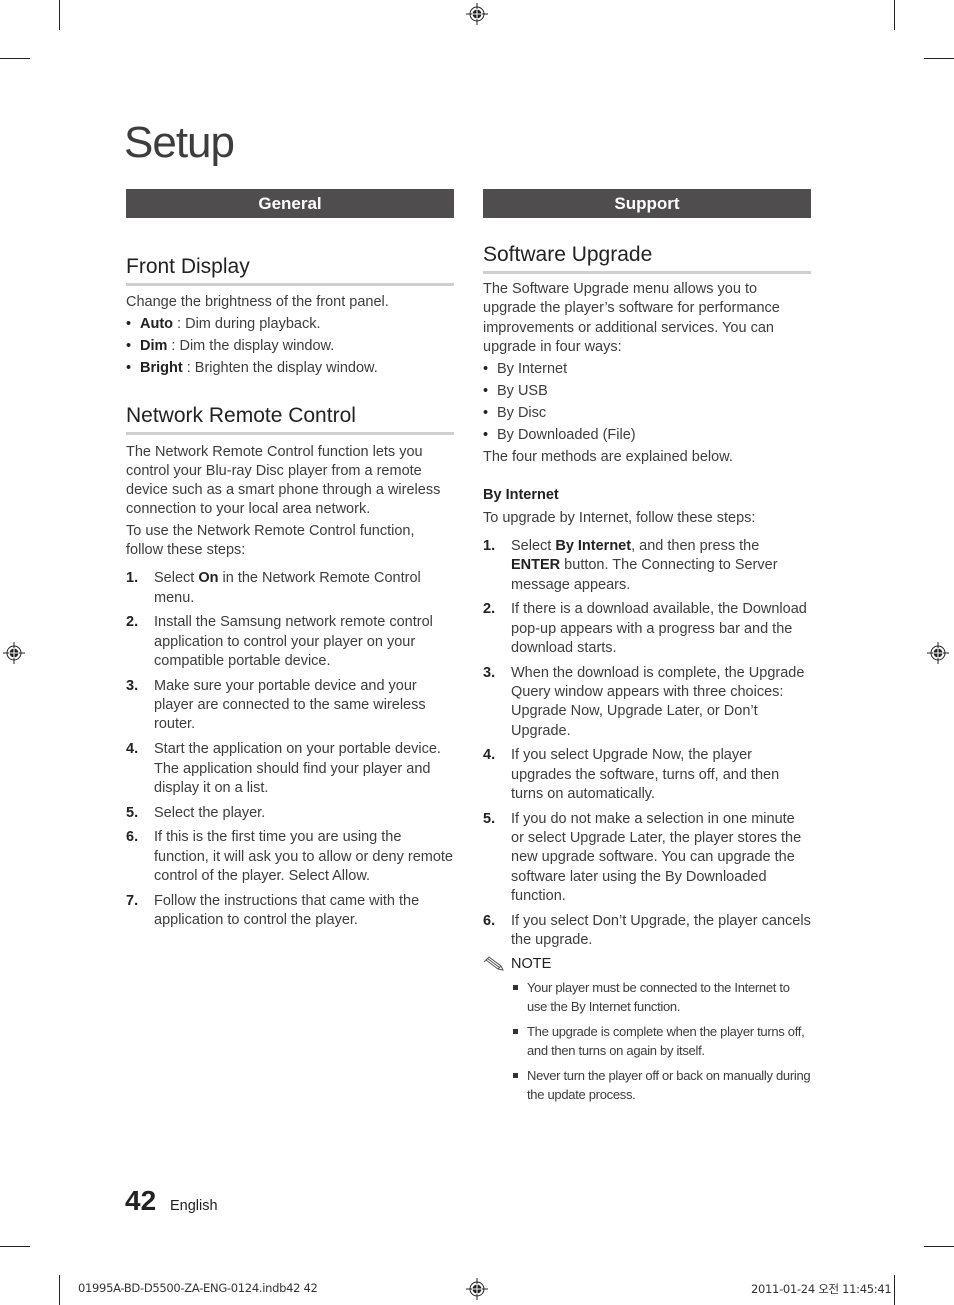 The width and height of the screenshot is (954, 1305). I want to click on print-timestamp: 2011-01-24 오전 11:45:41, so click(821, 1289).